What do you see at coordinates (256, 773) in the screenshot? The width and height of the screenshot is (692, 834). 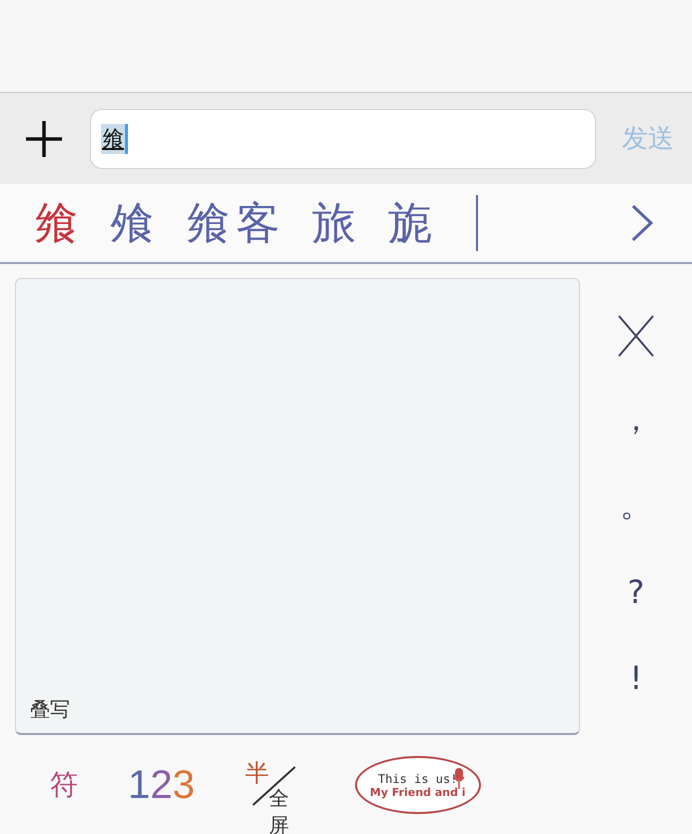 I see `half-screen-key: 半` at bounding box center [256, 773].